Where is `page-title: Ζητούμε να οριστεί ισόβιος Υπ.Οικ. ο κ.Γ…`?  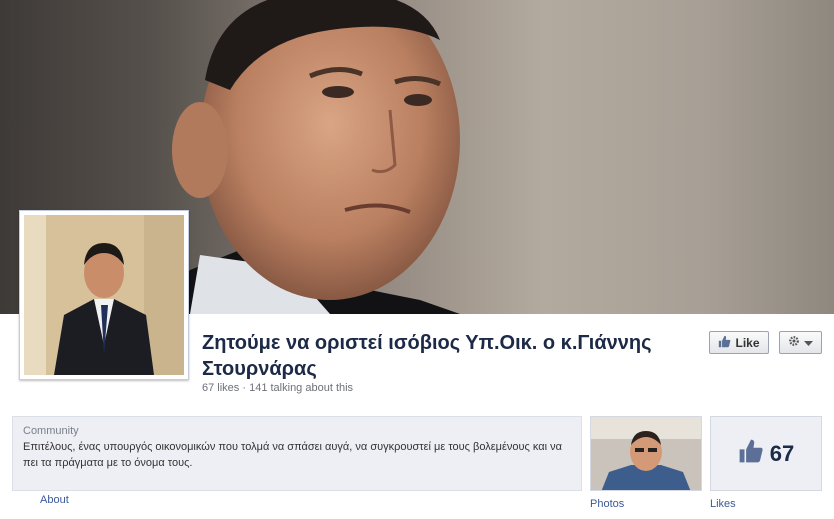 page-title: Ζητούμε να οριστεί ισόβιος Υπ.Οικ. ο κ.Γ… is located at coordinates (427, 356).